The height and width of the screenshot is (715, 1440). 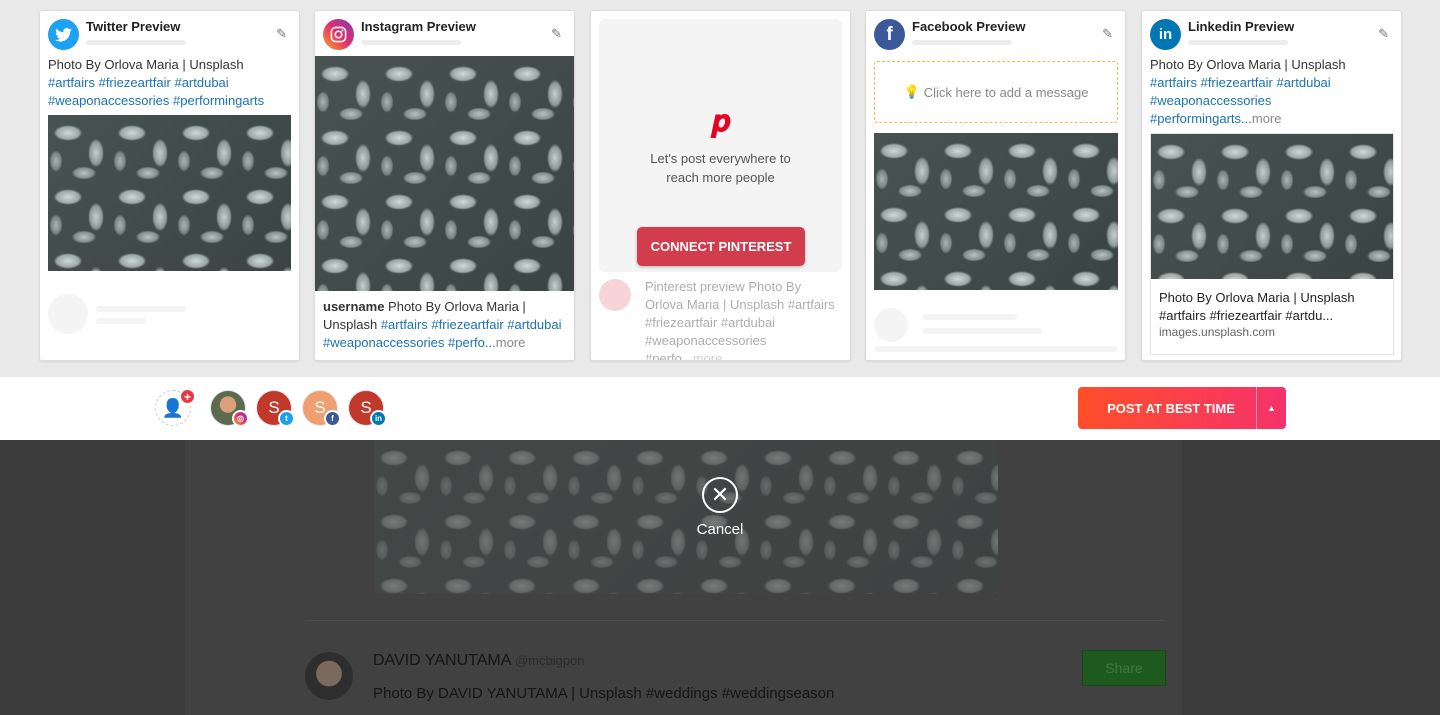 What do you see at coordinates (275, 408) in the screenshot?
I see `account-avatar-twitter: S t` at bounding box center [275, 408].